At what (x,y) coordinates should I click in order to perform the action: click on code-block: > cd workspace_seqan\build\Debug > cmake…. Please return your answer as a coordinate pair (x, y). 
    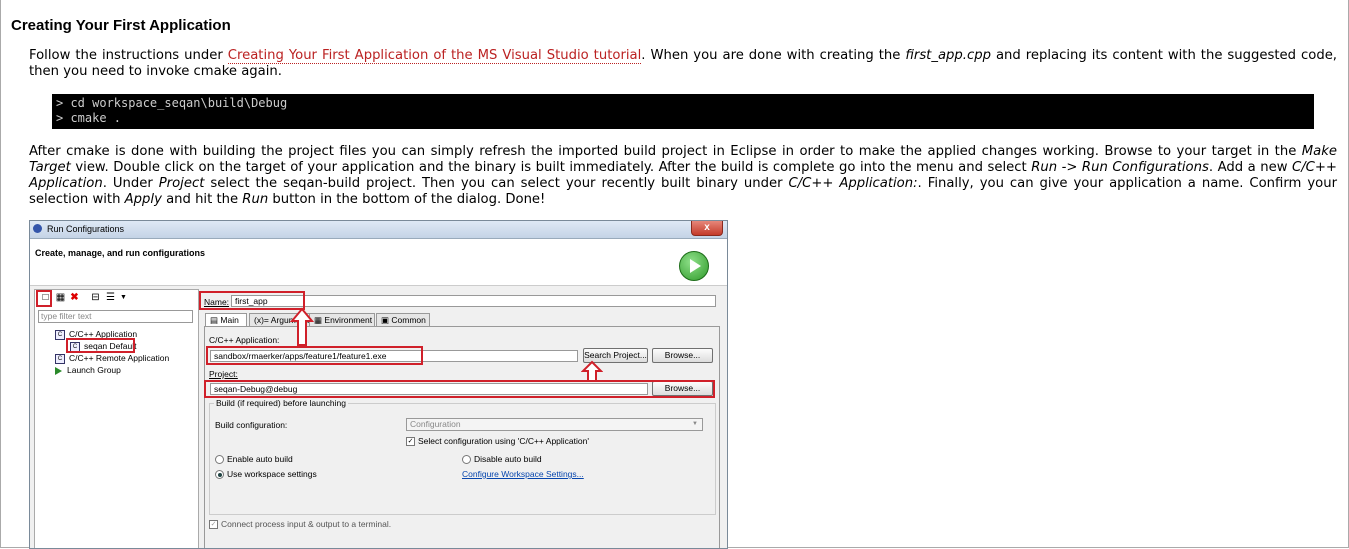
    Looking at the image, I should click on (683, 111).